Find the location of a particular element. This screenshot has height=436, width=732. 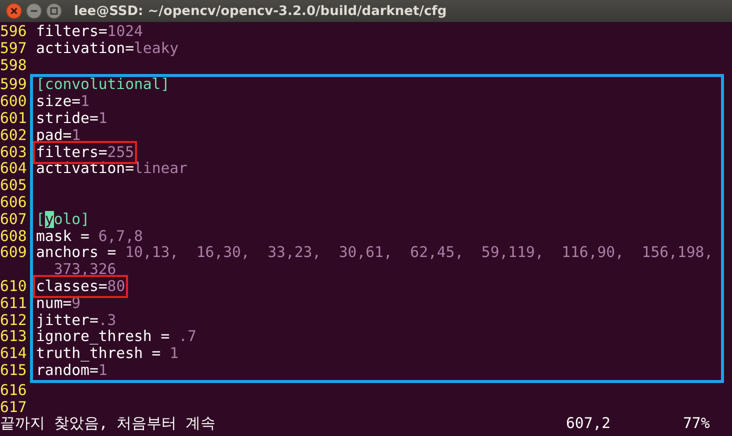

line-number: 605 is located at coordinates (13, 185).